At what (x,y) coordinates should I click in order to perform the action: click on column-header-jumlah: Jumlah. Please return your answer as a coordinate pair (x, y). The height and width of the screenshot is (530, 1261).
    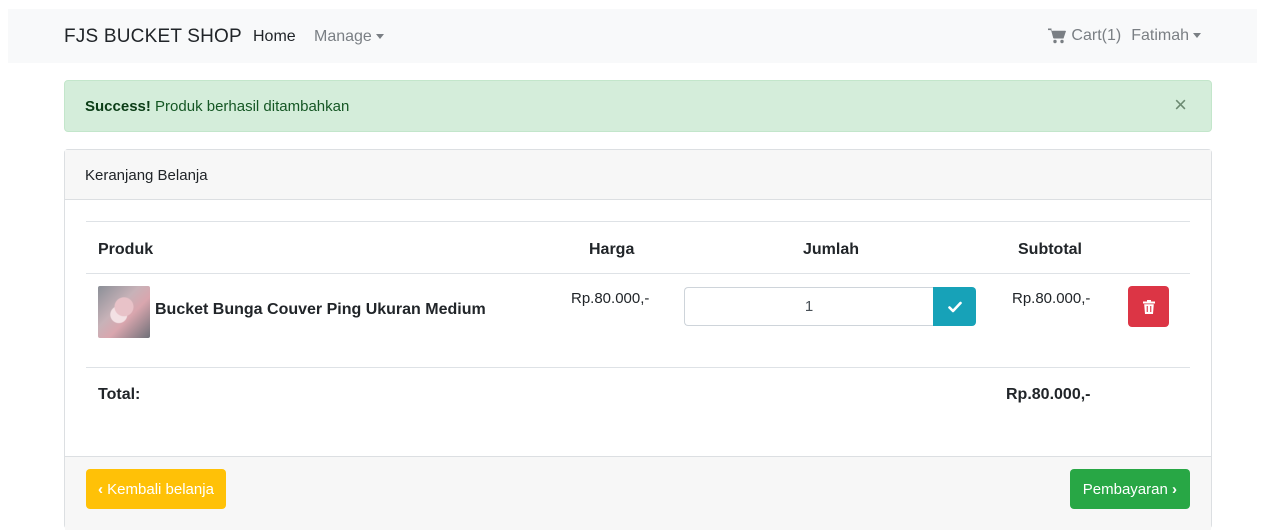
    Looking at the image, I should click on (831, 249).